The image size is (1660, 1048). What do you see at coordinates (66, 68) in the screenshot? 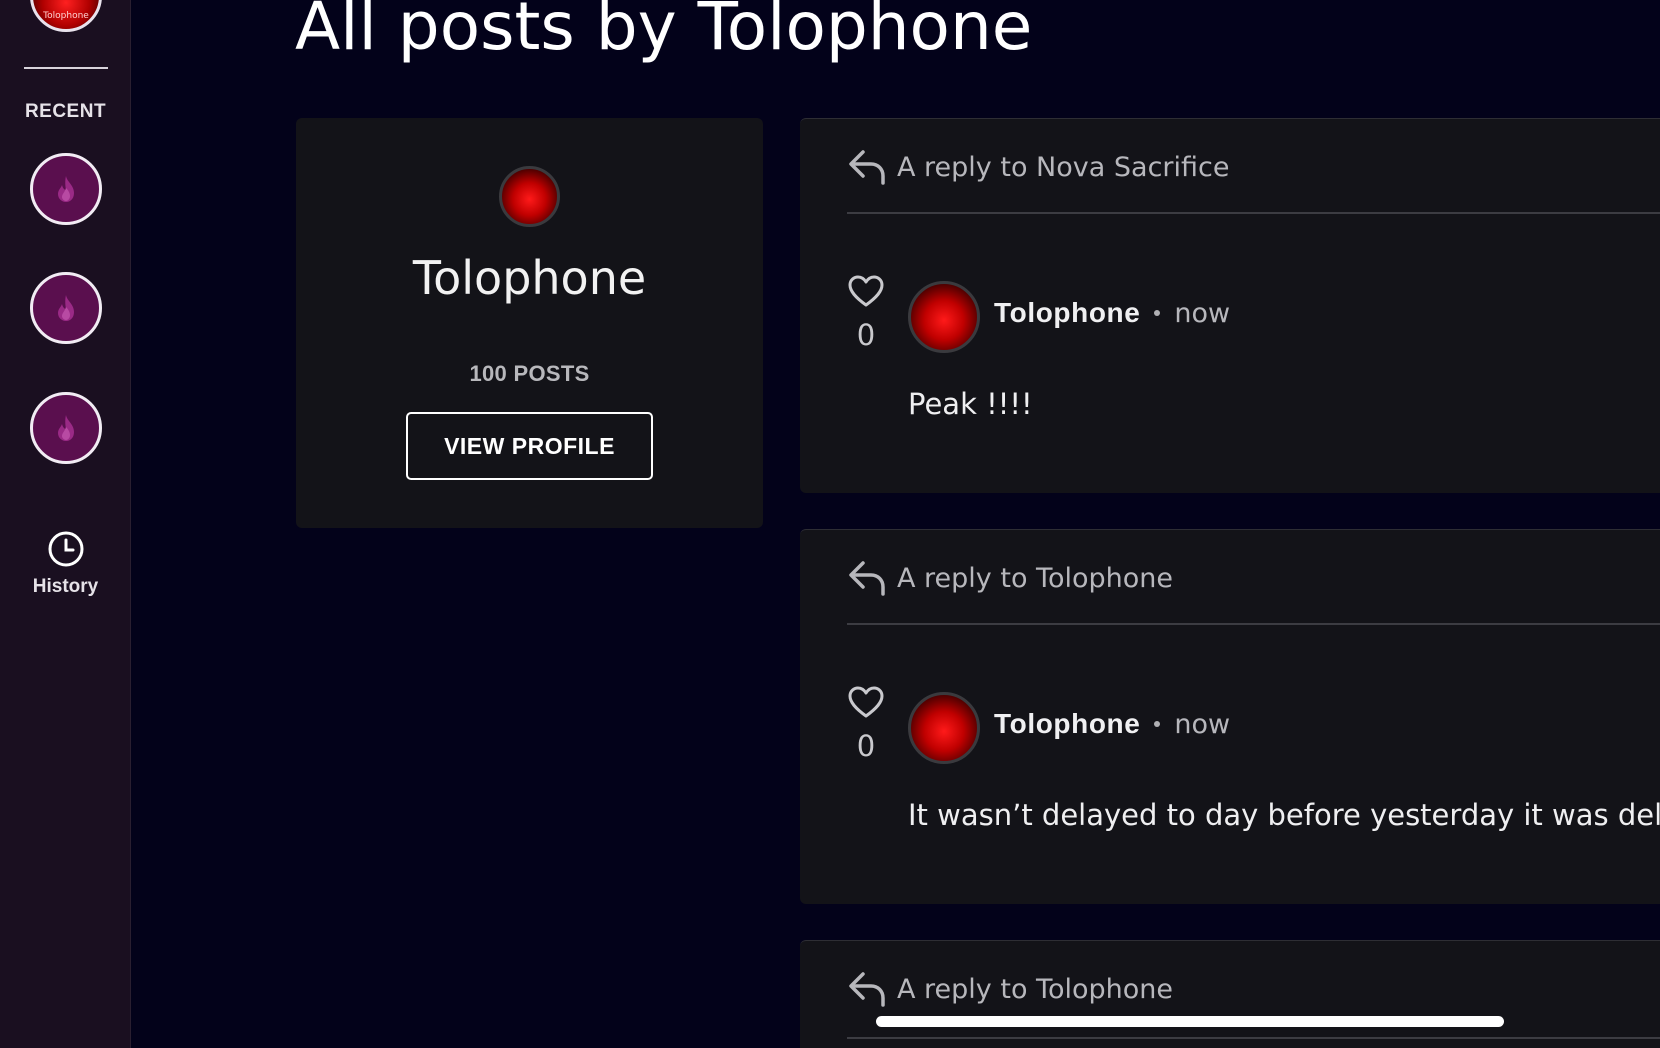
I see `sidebar-divider` at bounding box center [66, 68].